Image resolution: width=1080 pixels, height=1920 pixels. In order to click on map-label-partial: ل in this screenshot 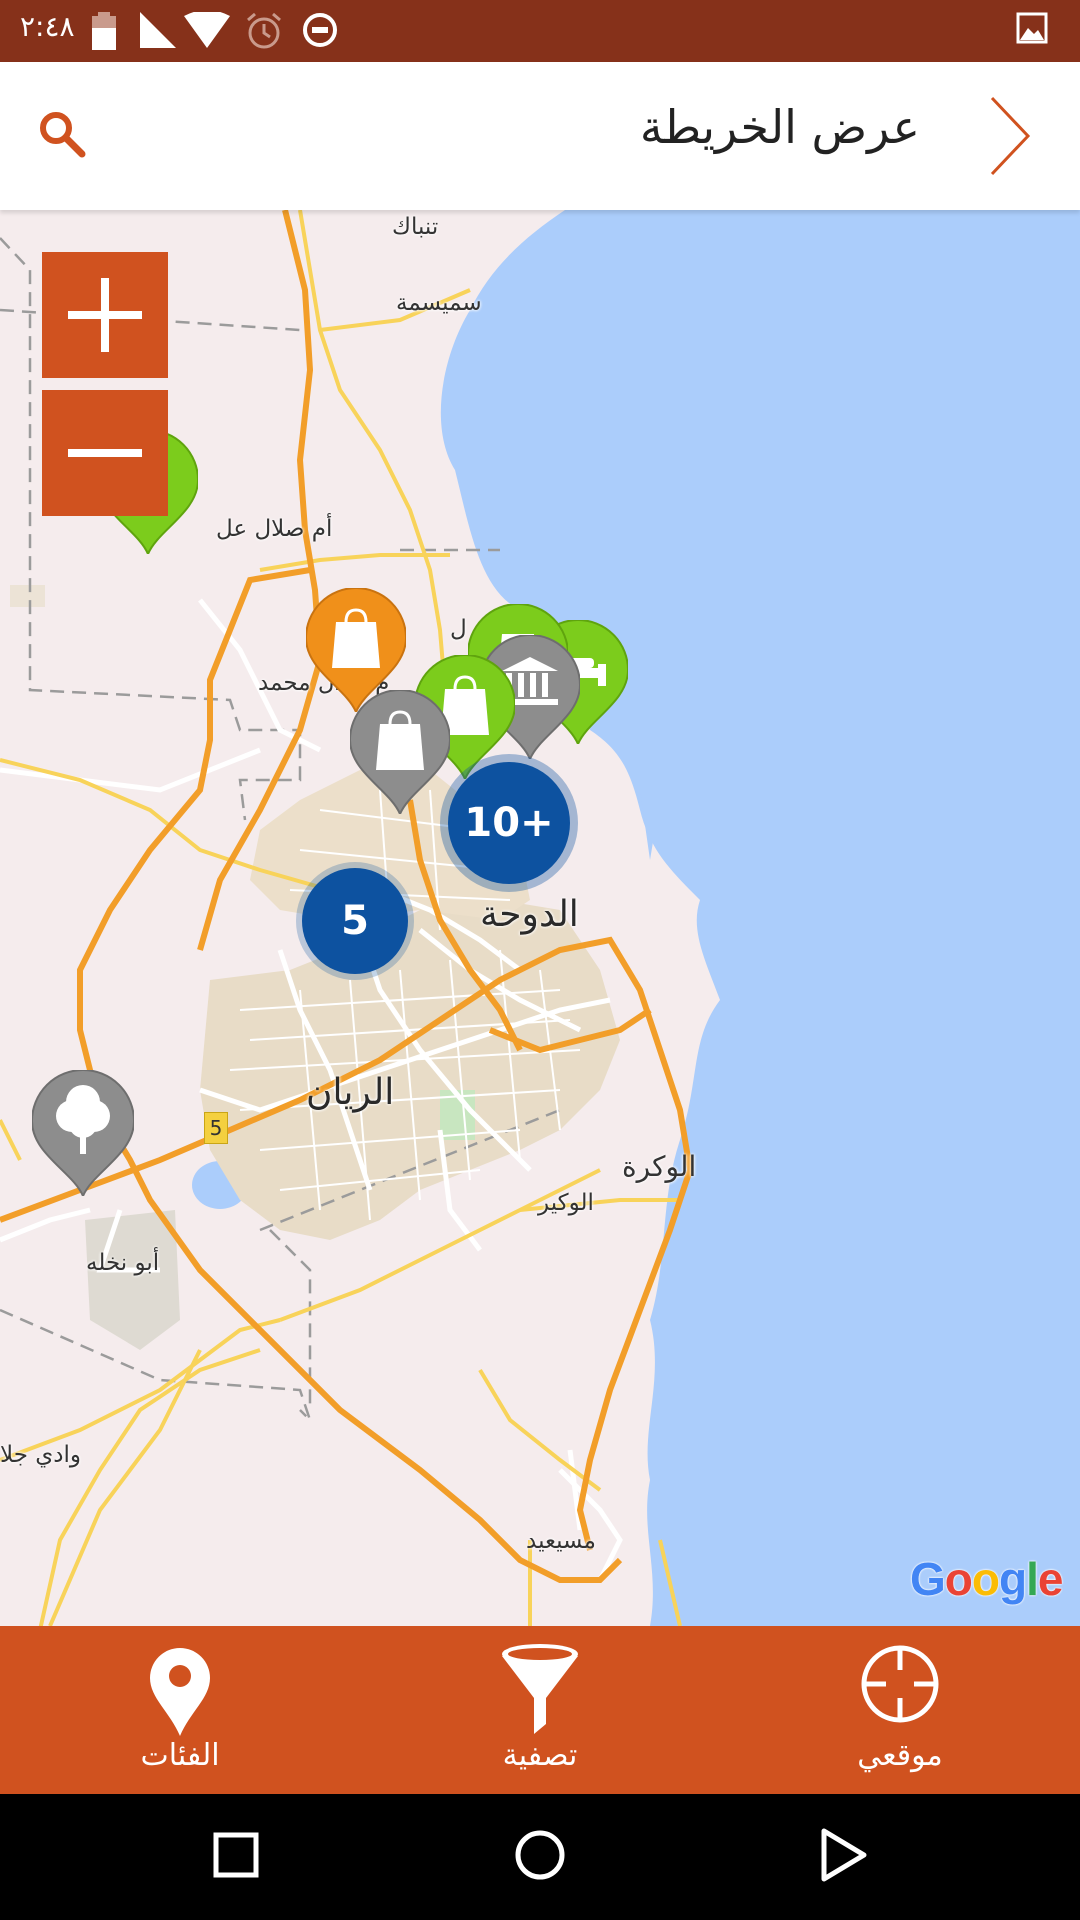, I will do `click(458, 629)`.